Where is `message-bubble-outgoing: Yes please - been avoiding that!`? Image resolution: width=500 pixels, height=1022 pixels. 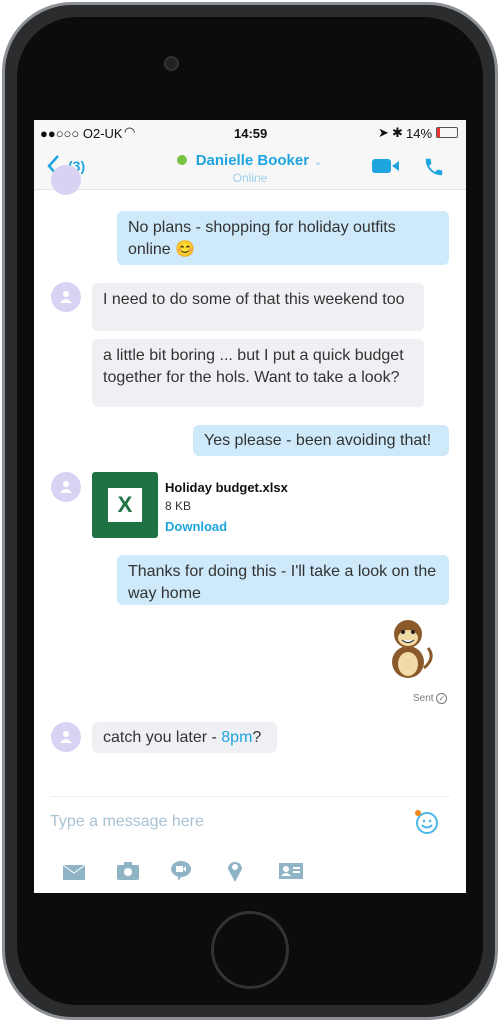
message-bubble-outgoing: Yes please - been avoiding that! is located at coordinates (321, 440).